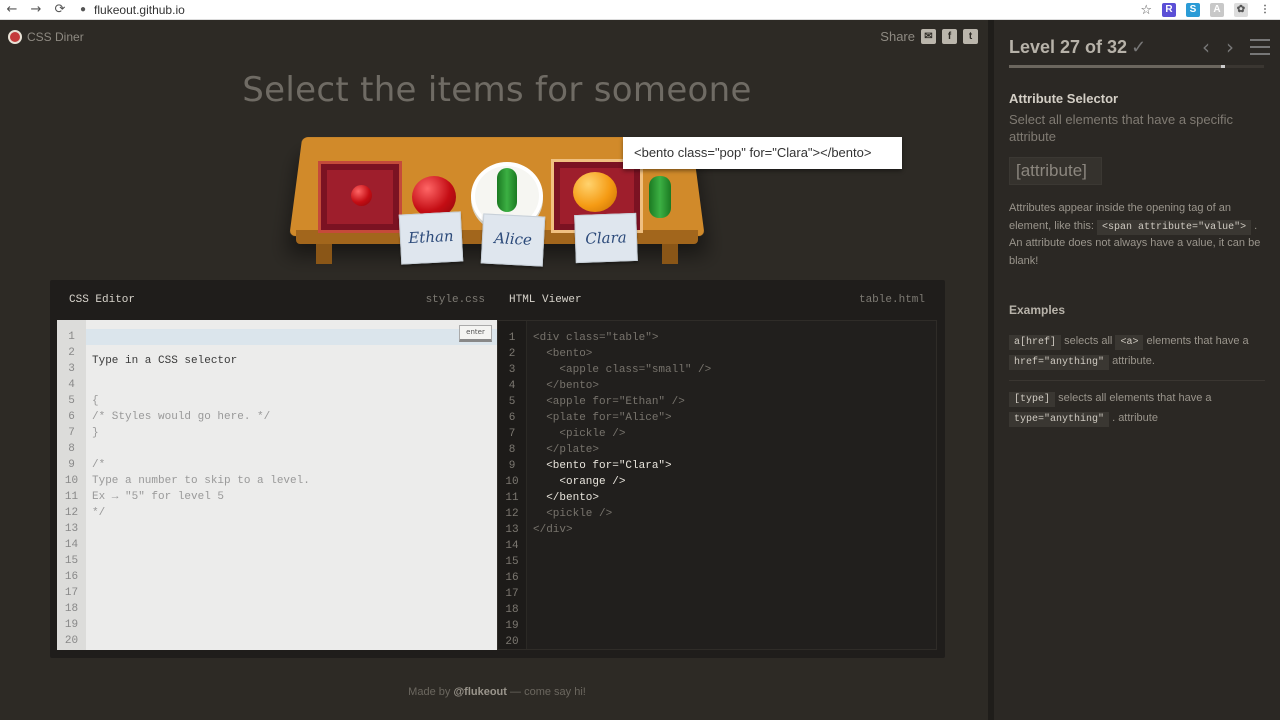 The image size is (1280, 720). Describe the element at coordinates (1068, 47) in the screenshot. I see `level-text: Level 27 of 32` at that location.